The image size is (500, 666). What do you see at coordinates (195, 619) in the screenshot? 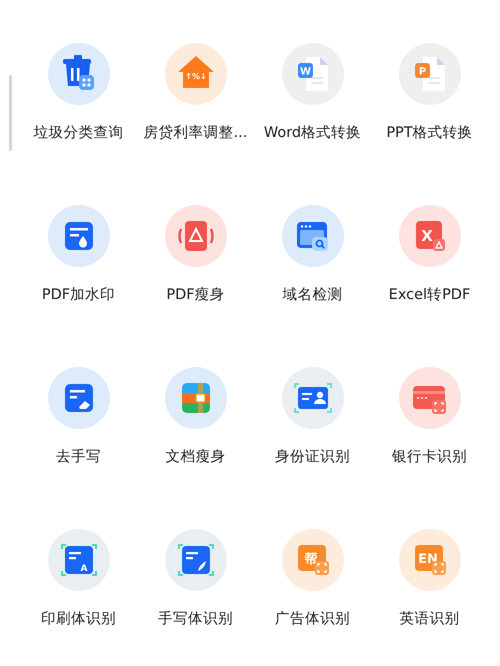
I see `tool-label: 手写体识别` at bounding box center [195, 619].